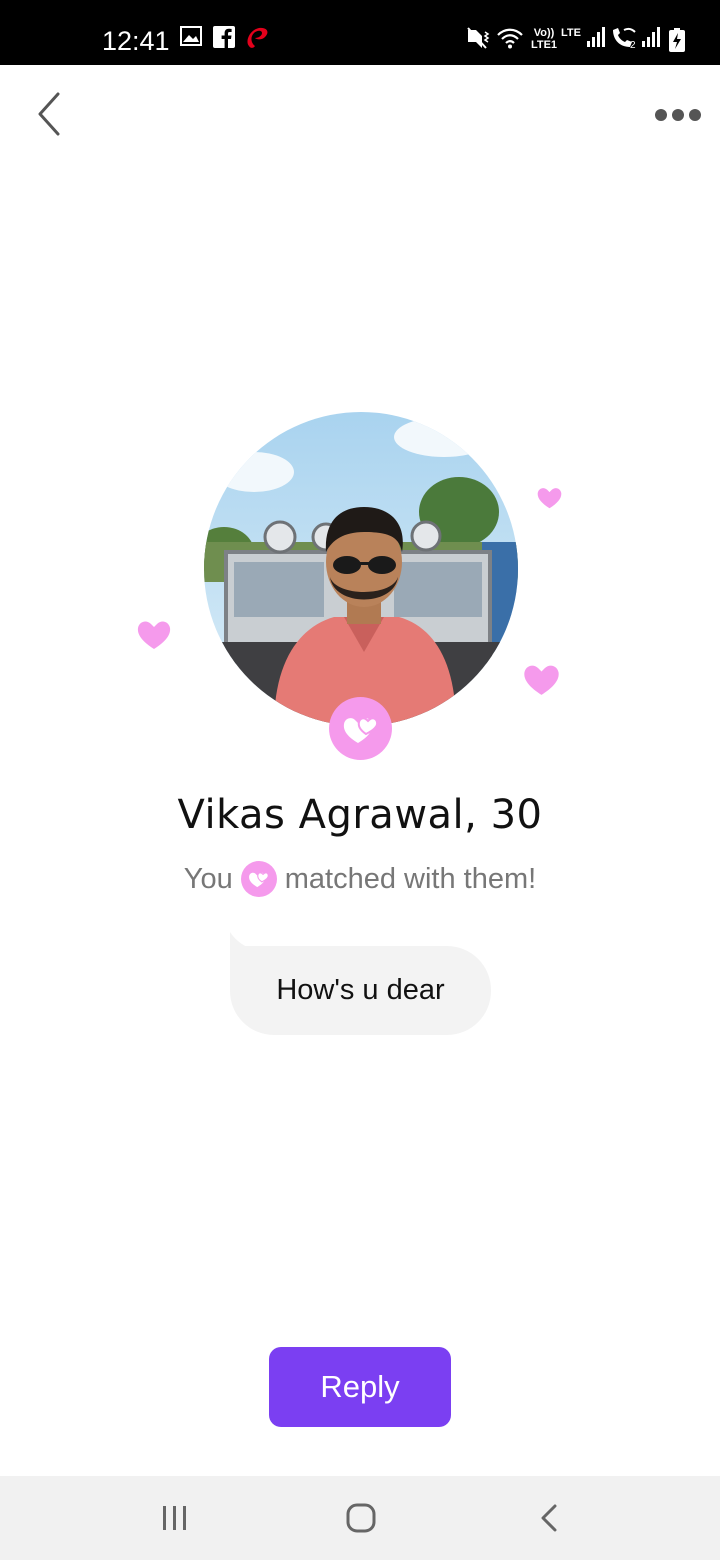  Describe the element at coordinates (544, 39) in the screenshot. I see `network-text-1: Vo)) LTE1` at that location.